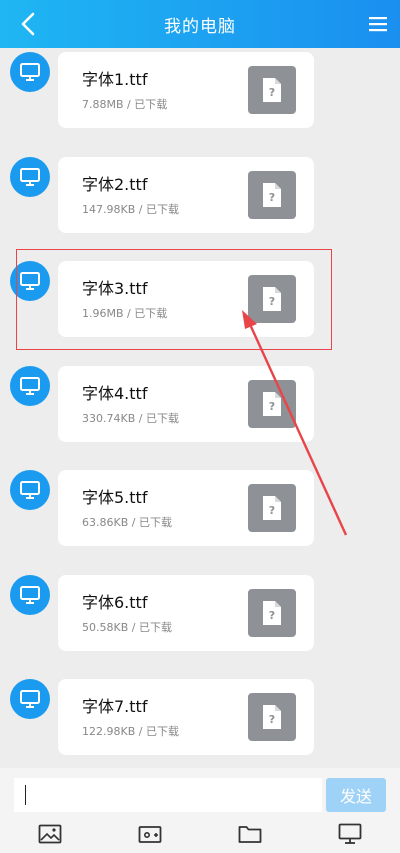 This screenshot has width=400, height=853. I want to click on back-button, so click(28, 24).